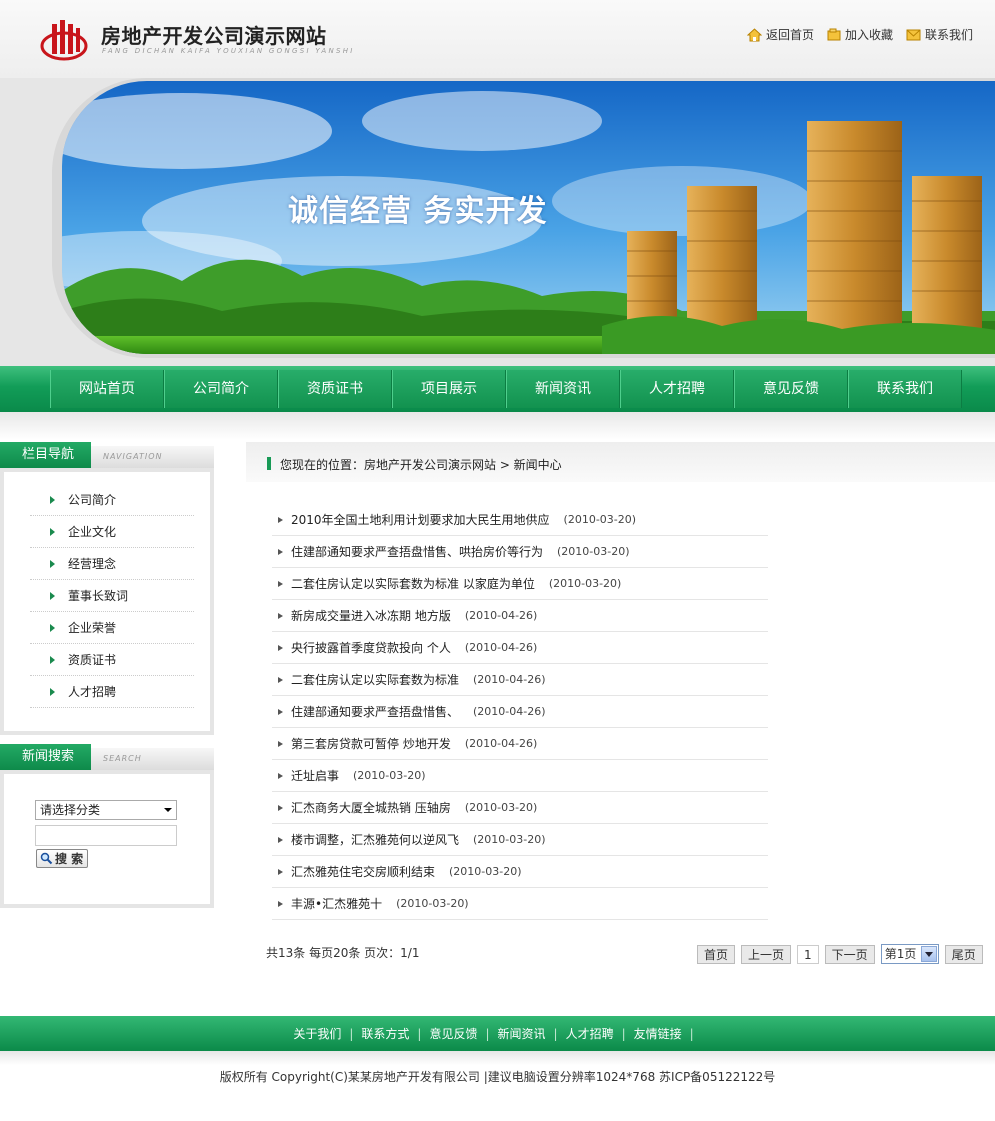 This screenshot has height=1121, width=995. Describe the element at coordinates (522, 1033) in the screenshot. I see `footer-link-news: 新闻资讯` at that location.